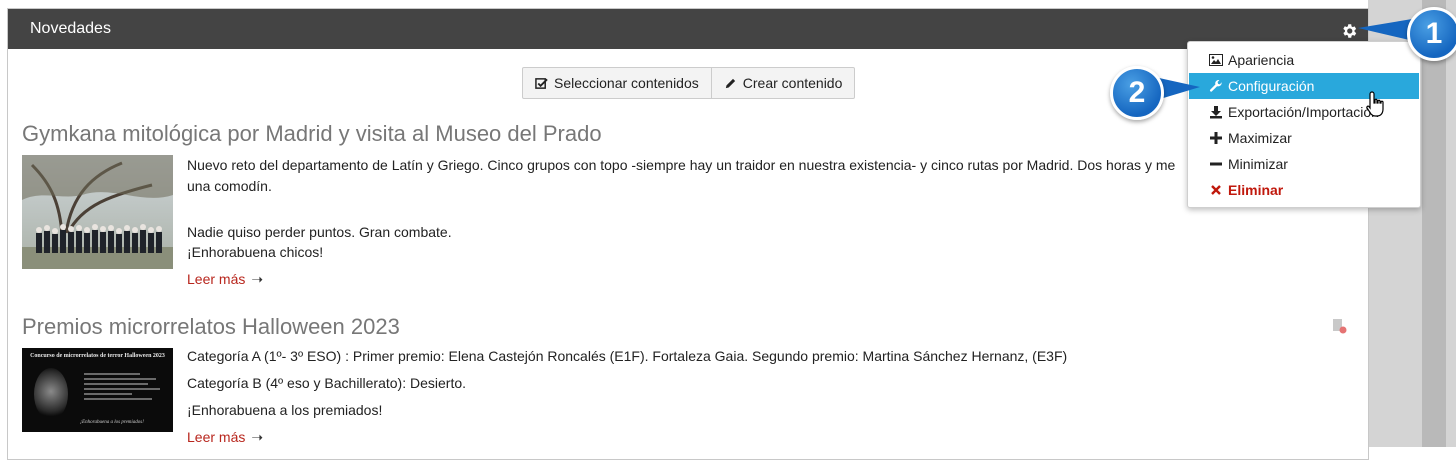 This screenshot has height=460, width=1456. What do you see at coordinates (211, 327) in the screenshot?
I see `article-title: Premios microrrelatos Halloween 2023` at bounding box center [211, 327].